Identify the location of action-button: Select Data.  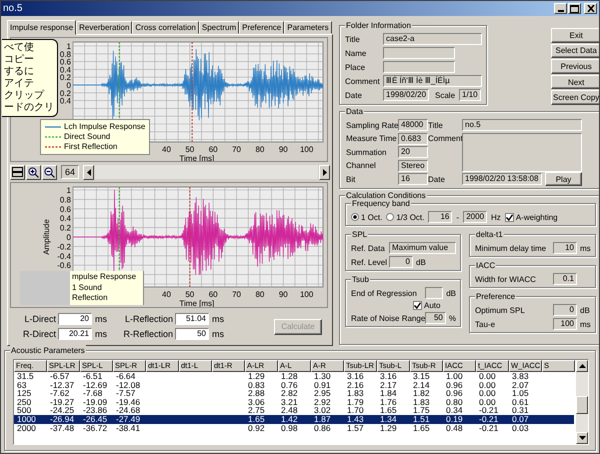
(574, 51).